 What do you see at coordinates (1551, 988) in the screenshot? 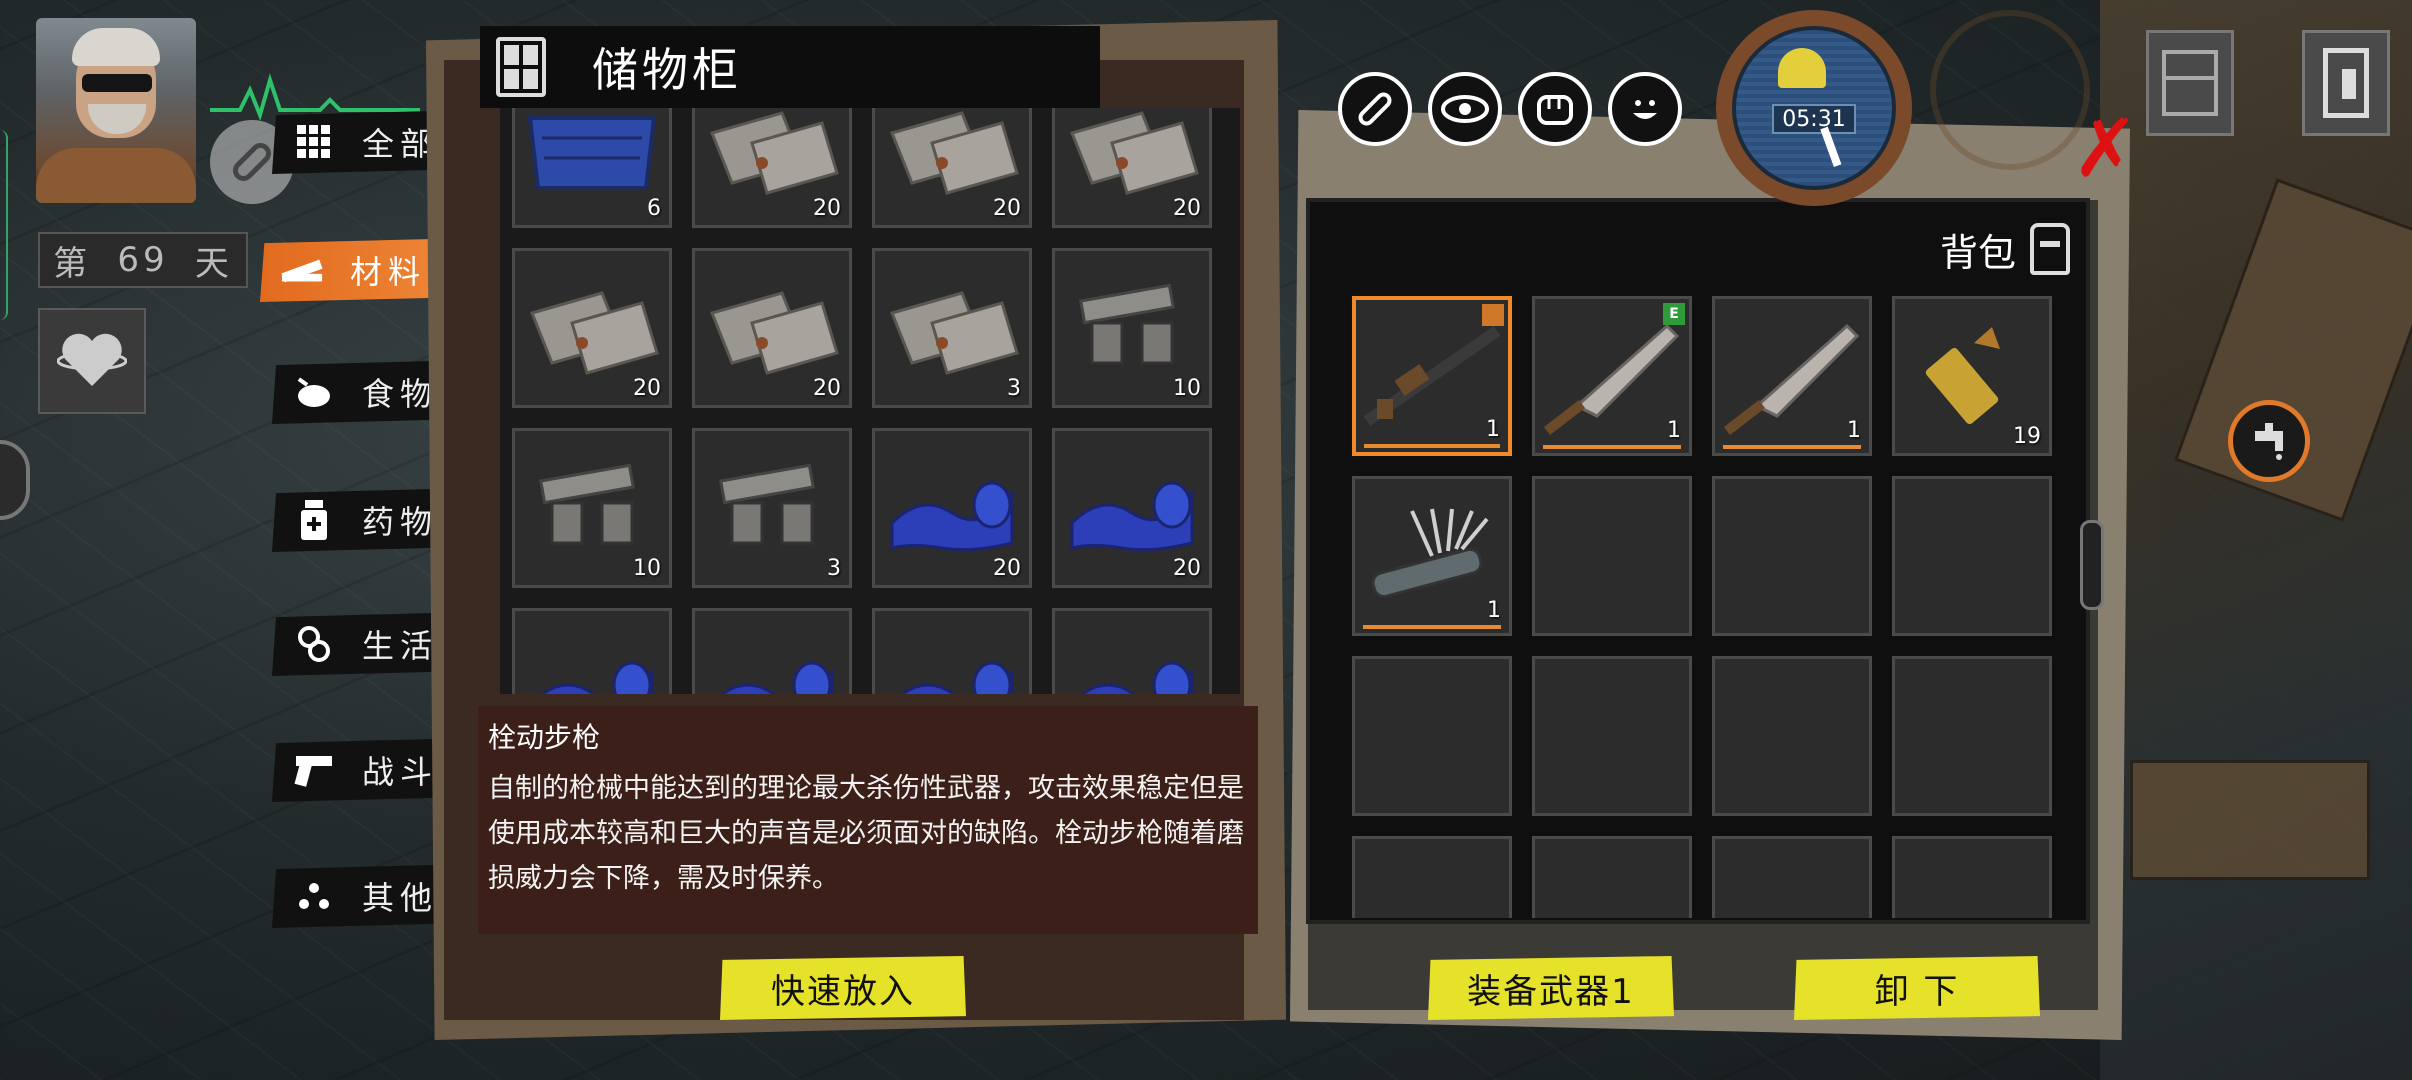
I see `equip-weapon-button: 装备武器1` at bounding box center [1551, 988].